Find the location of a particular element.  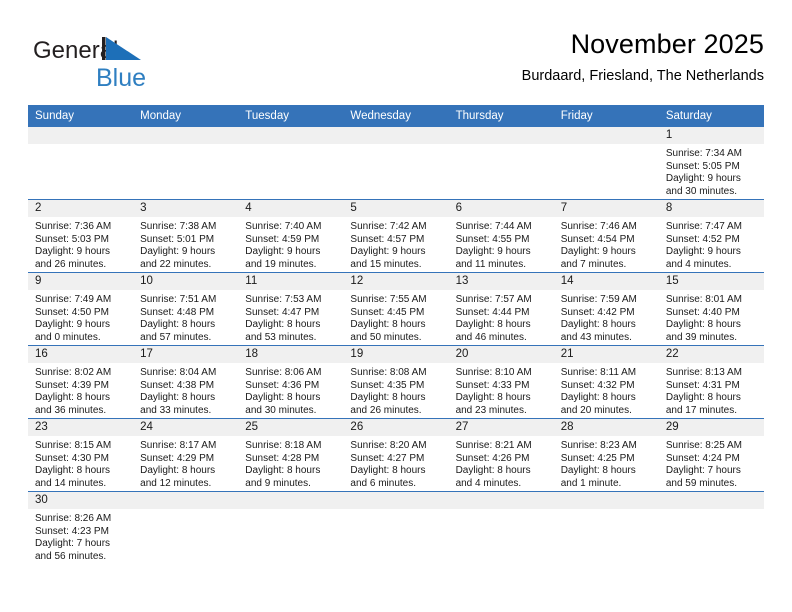

sunrise-text: Sunrise: 7:36 AM is located at coordinates (73, 226).